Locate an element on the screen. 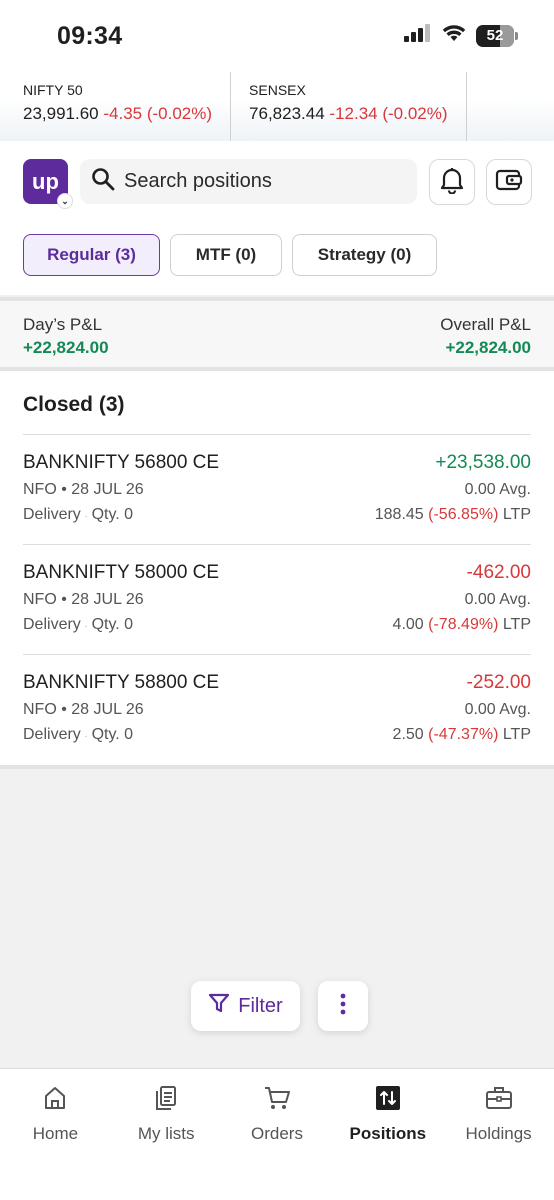  signal-icon is located at coordinates (418, 35).